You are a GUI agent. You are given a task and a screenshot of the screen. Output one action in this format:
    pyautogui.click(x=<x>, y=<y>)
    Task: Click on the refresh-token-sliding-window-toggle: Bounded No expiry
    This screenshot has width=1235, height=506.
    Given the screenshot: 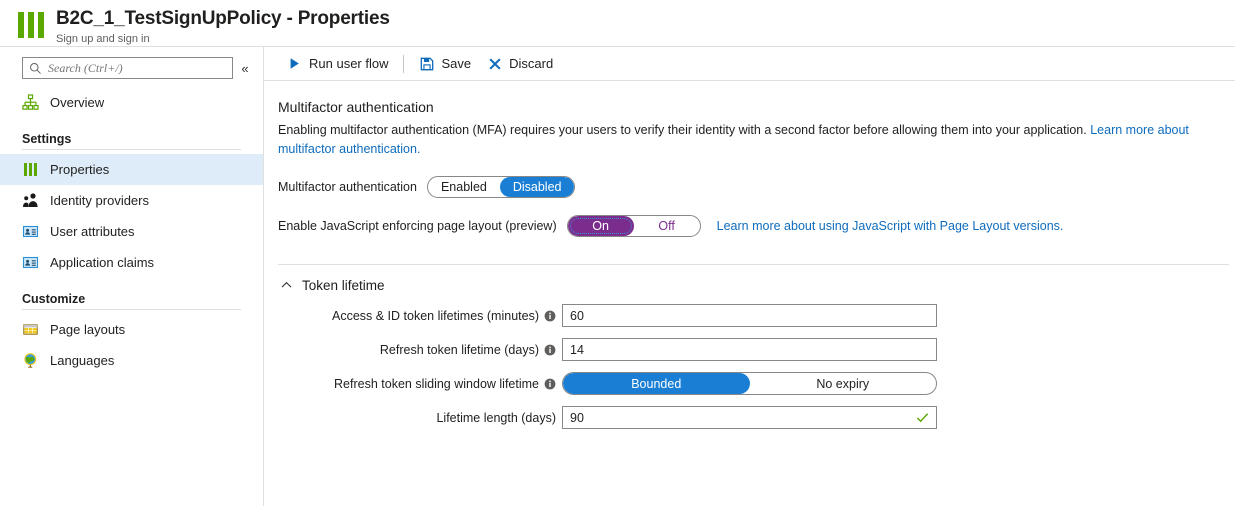 What is the action you would take?
    pyautogui.click(x=749, y=383)
    